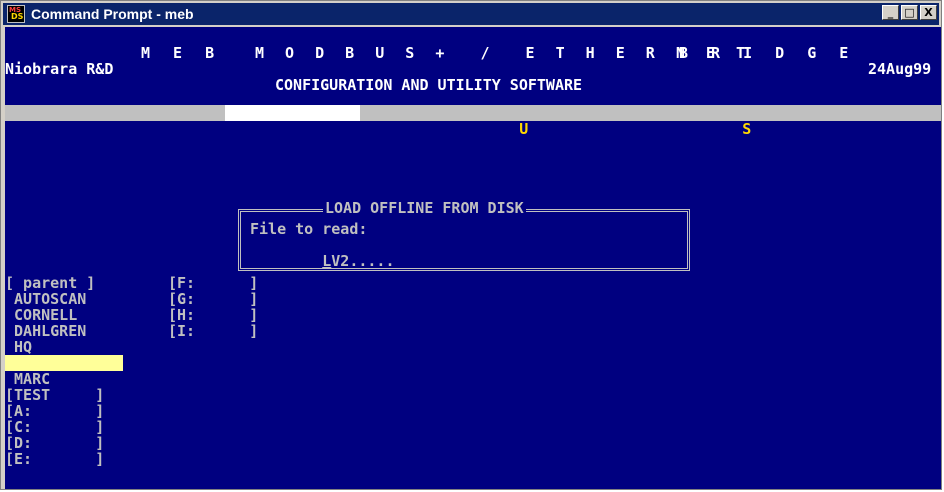 The width and height of the screenshot is (944, 492). I want to click on list-item: [ parent ], so click(50, 283).